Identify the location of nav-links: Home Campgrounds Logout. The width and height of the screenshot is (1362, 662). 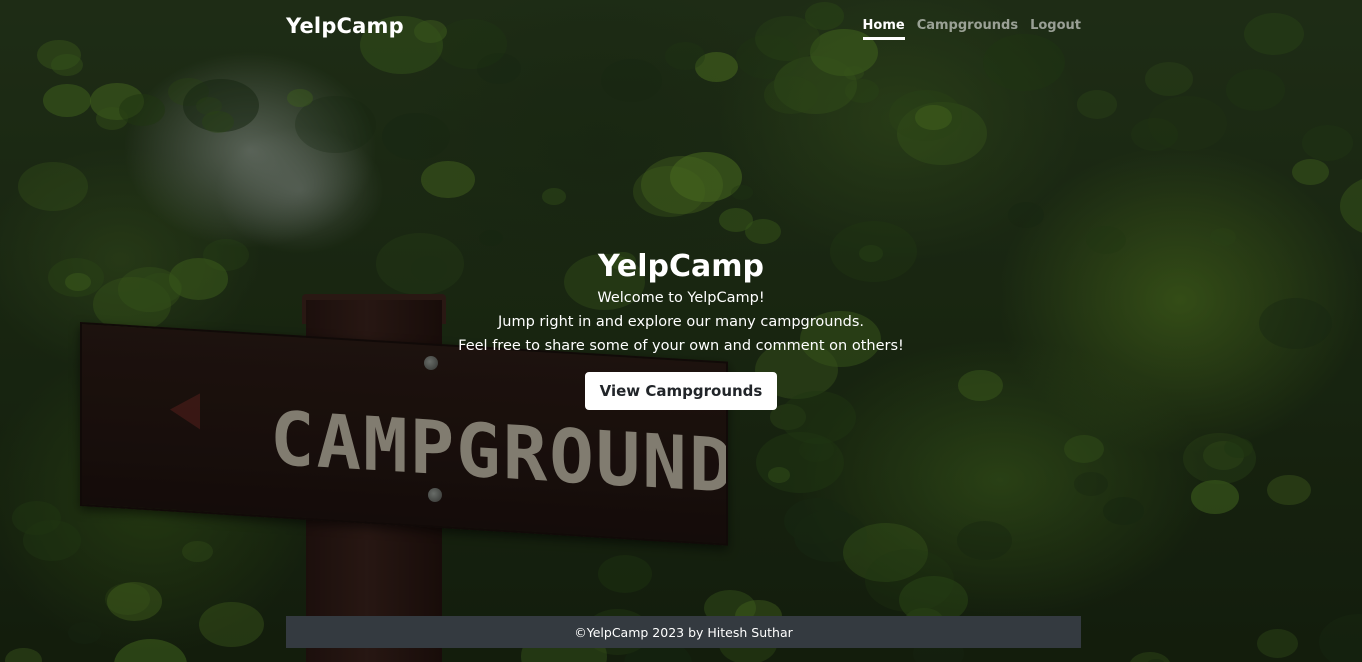
(971, 29).